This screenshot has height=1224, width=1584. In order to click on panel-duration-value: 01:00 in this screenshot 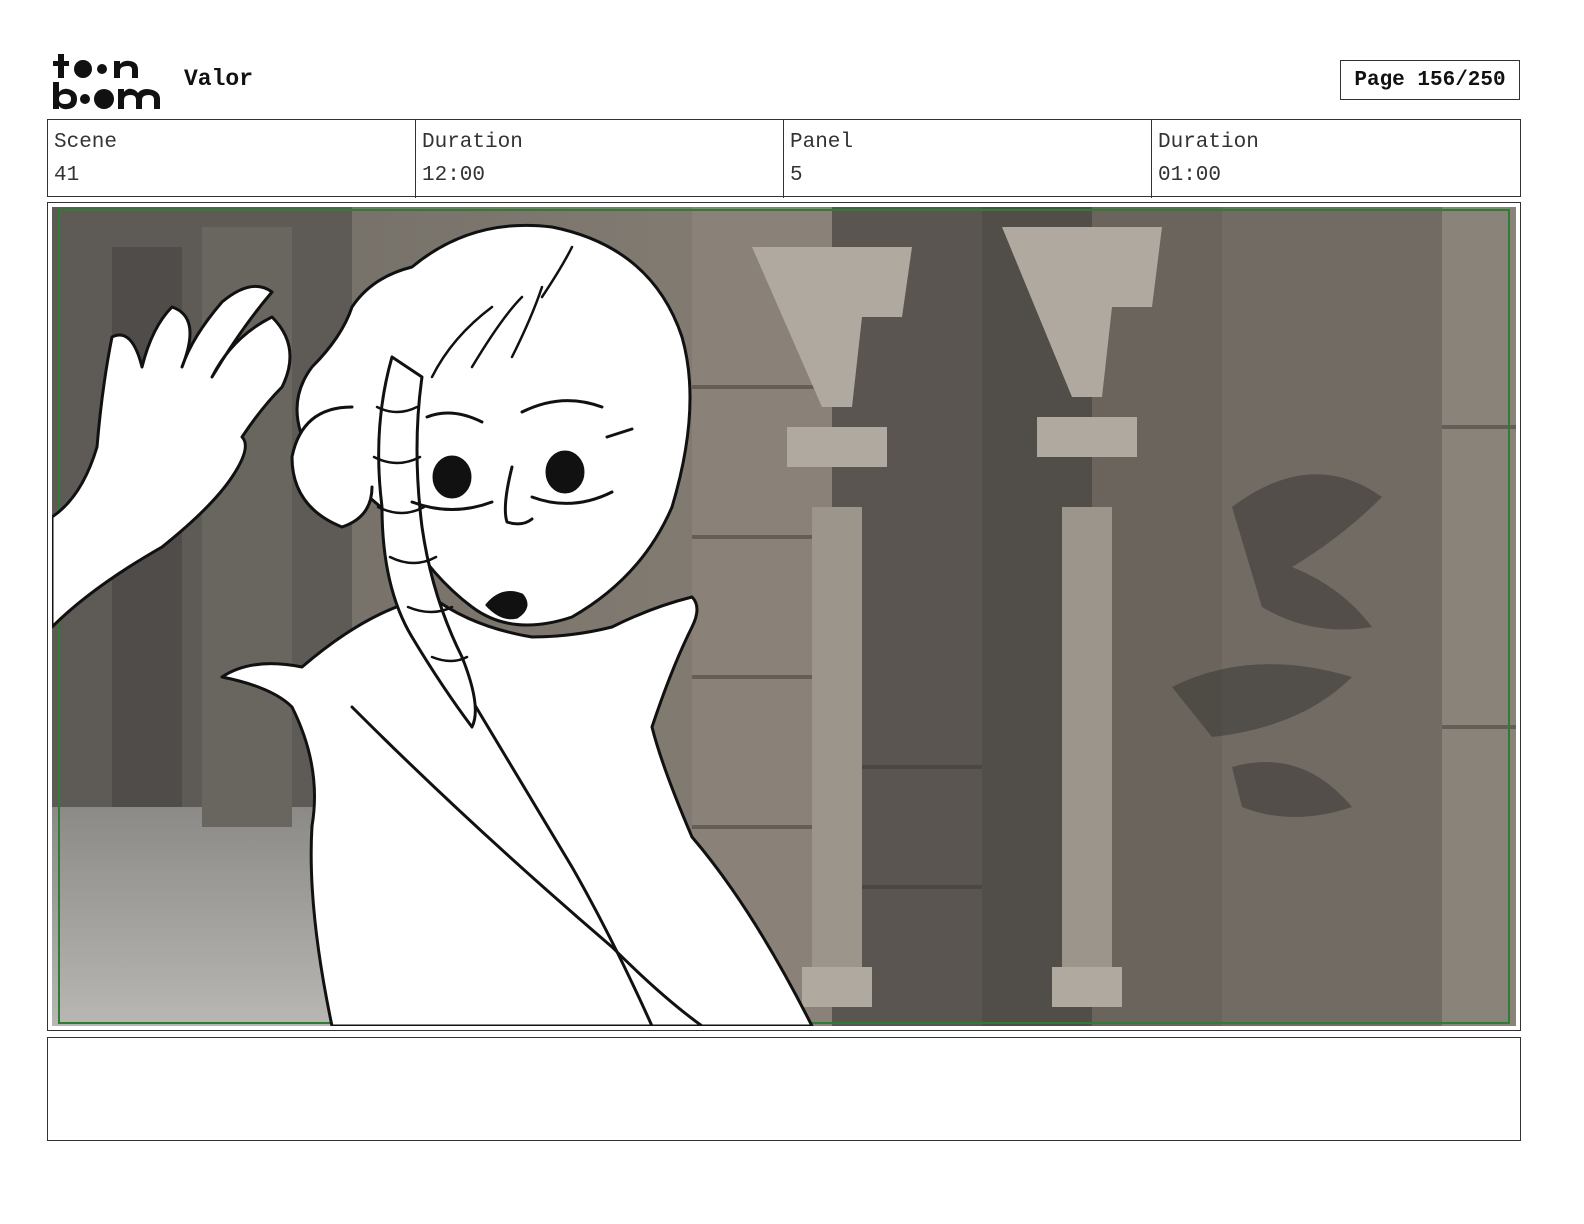, I will do `click(1190, 175)`.